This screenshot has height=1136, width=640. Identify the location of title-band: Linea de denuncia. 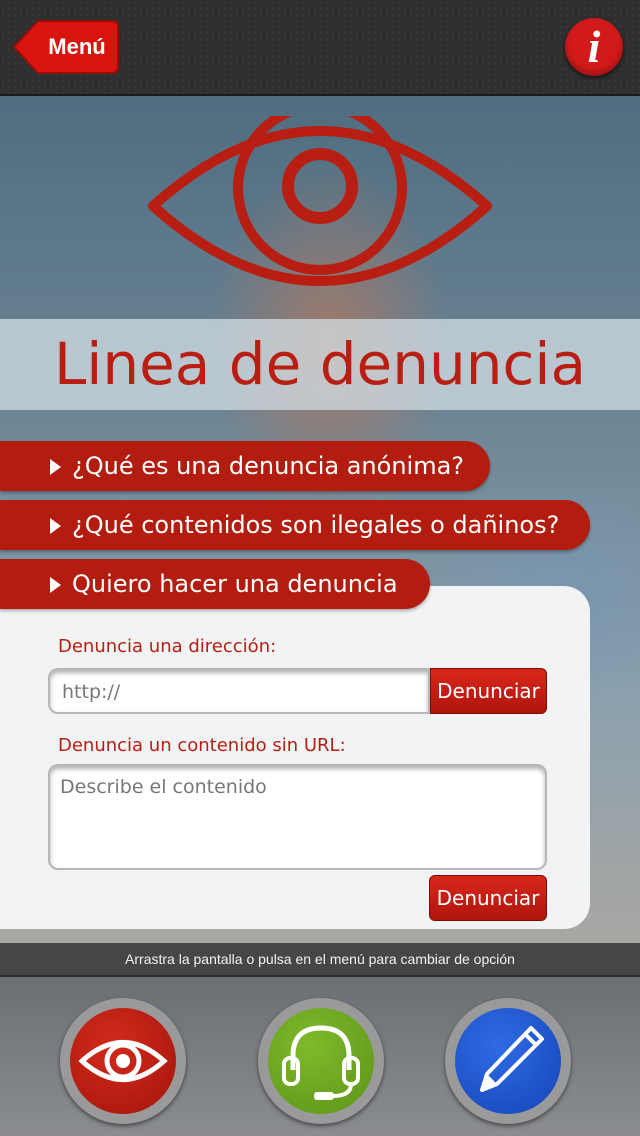
(320, 364).